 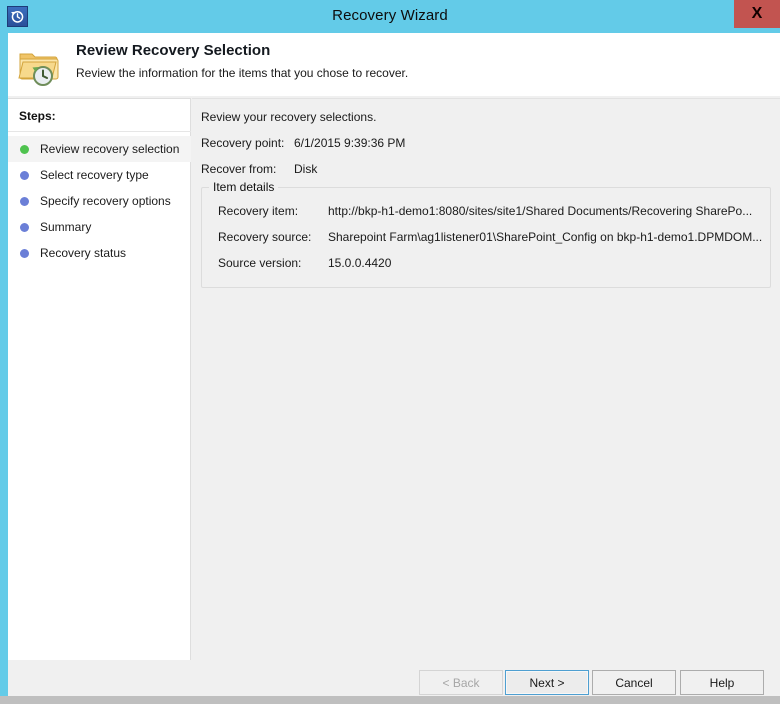 I want to click on recover-from-value: Disk, so click(x=306, y=169).